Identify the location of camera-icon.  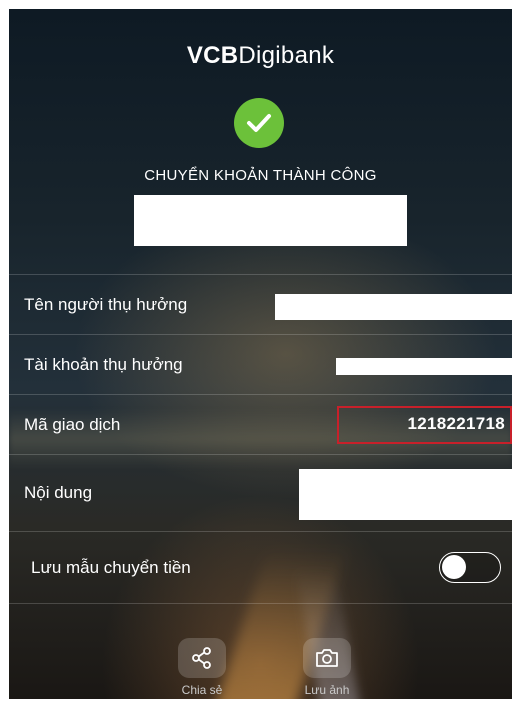
(327, 658).